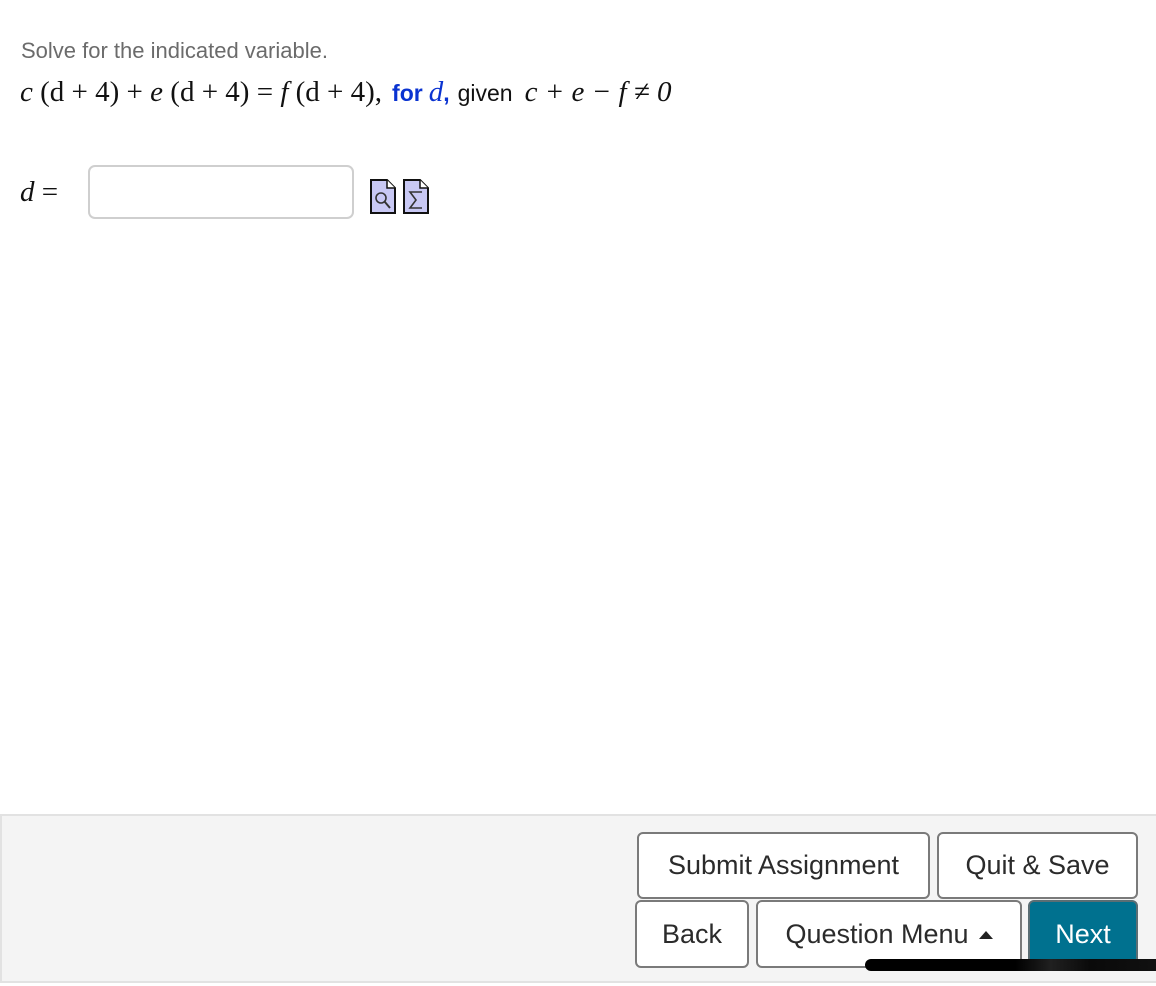 The height and width of the screenshot is (986, 1156). Describe the element at coordinates (26, 92) in the screenshot. I see `coef-c: c` at that location.